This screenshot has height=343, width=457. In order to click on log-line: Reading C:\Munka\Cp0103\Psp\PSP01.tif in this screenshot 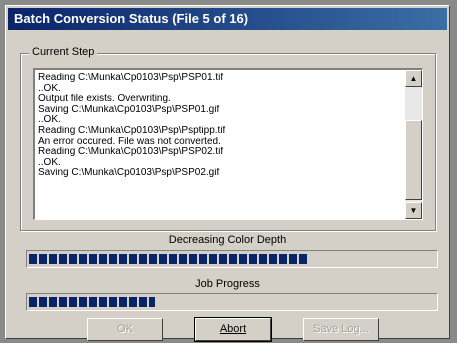, I will do `click(131, 78)`.